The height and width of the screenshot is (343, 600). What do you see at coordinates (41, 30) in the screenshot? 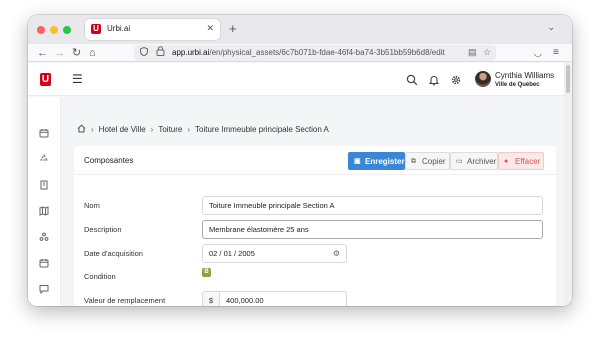
I see `close-window-button` at bounding box center [41, 30].